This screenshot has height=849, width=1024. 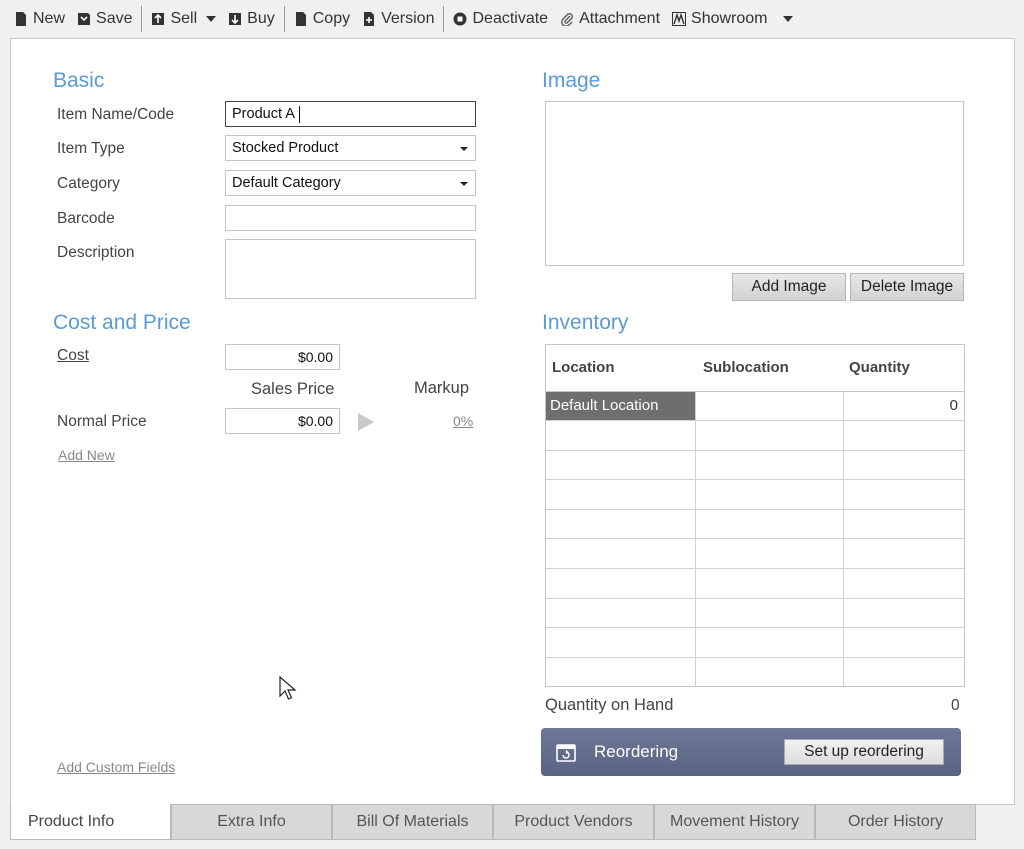 I want to click on tab-product-vendors: Product Vendors, so click(x=573, y=822).